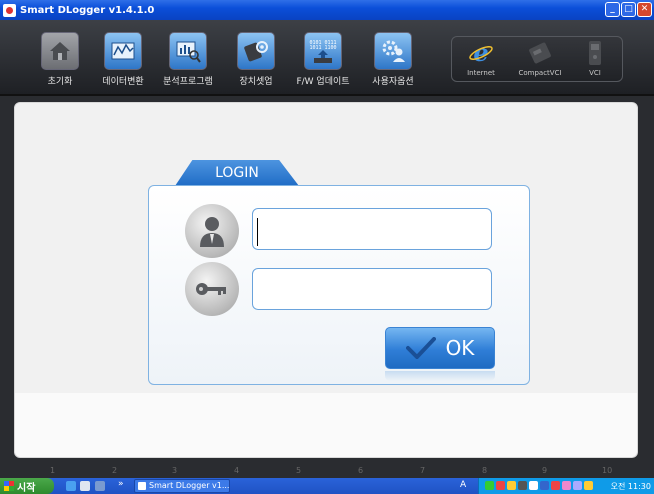  What do you see at coordinates (372, 229) in the screenshot?
I see `username-input` at bounding box center [372, 229].